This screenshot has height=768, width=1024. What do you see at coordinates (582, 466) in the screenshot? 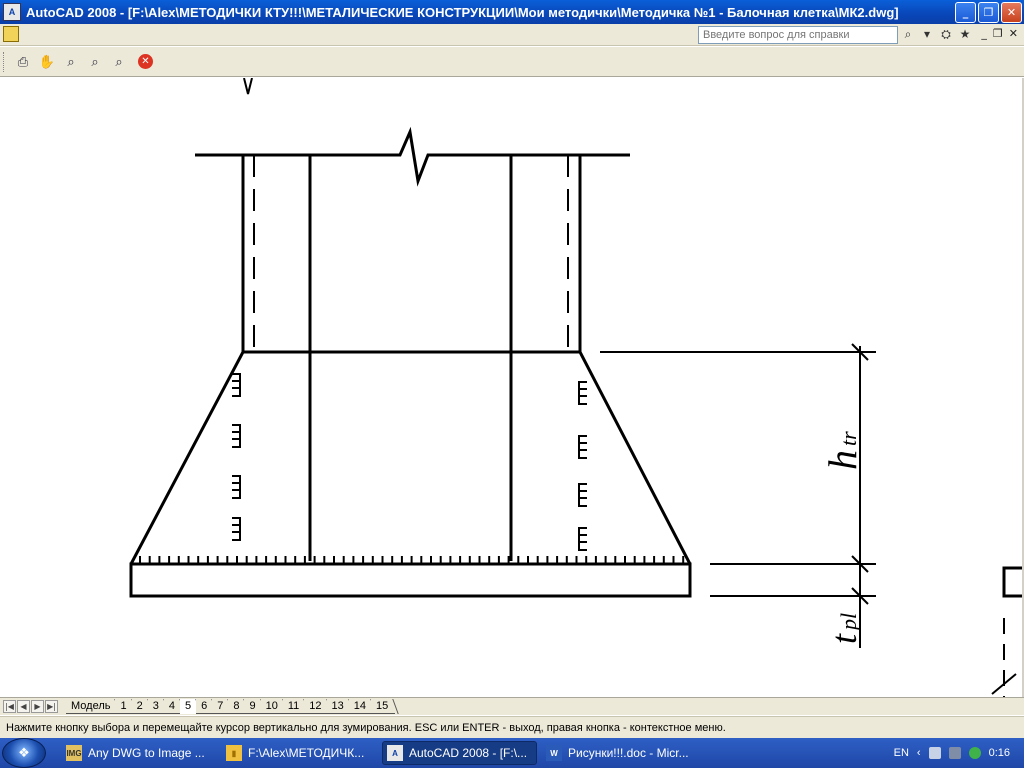
I see `welds-right` at bounding box center [582, 466].